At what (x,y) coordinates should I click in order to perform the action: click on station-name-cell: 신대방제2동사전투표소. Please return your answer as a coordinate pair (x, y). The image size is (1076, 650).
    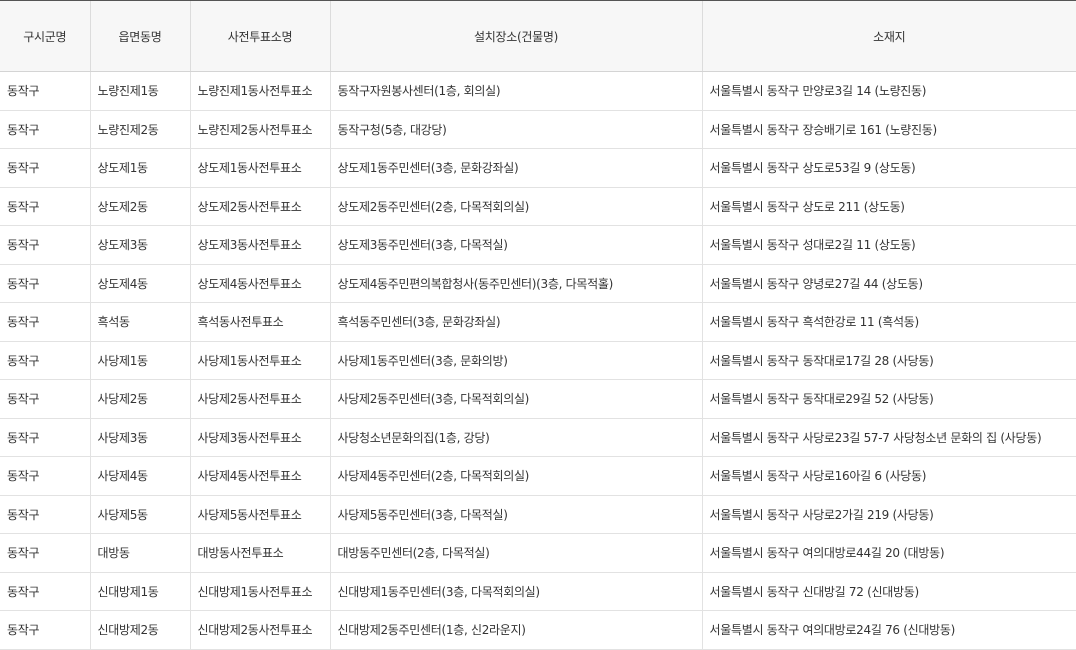
    Looking at the image, I should click on (259, 630).